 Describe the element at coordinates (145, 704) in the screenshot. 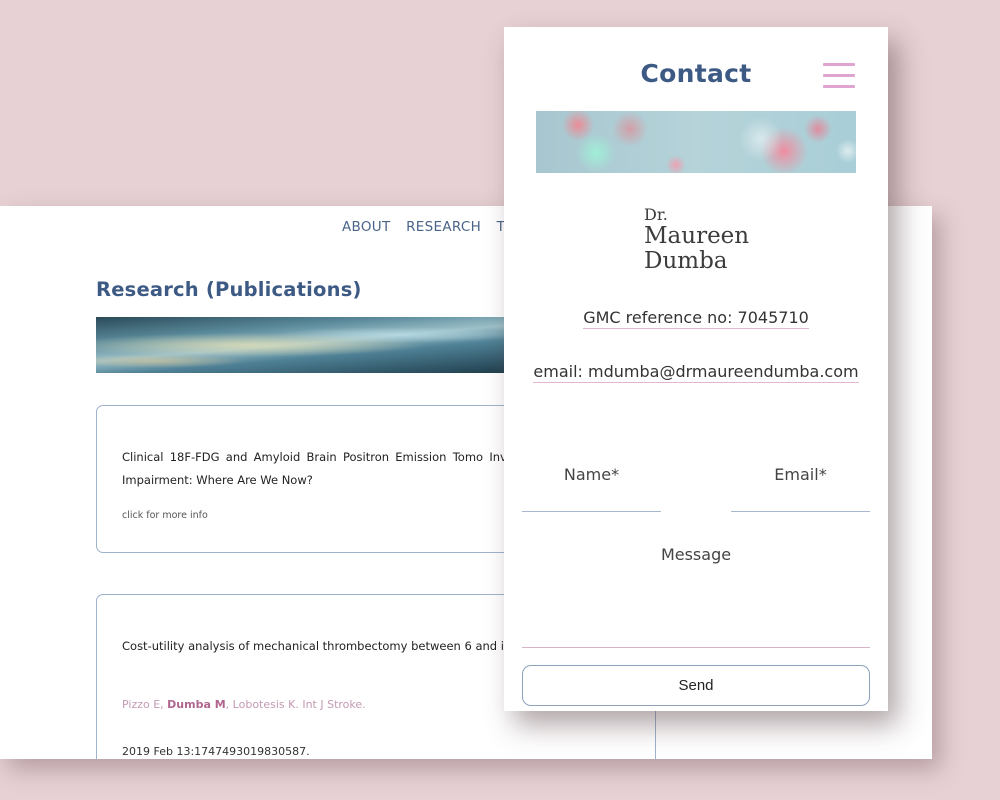

I see `author-text: Pizzo E,` at that location.